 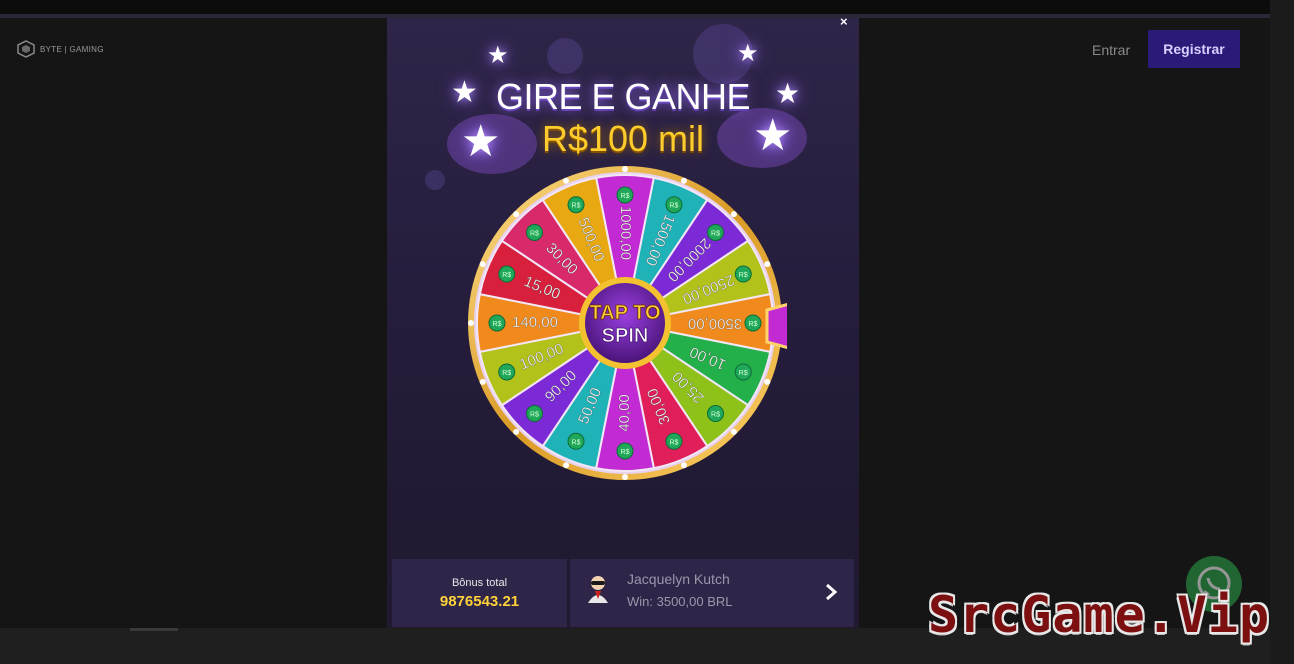 I want to click on segment-value: 1000,00, so click(x=625, y=233).